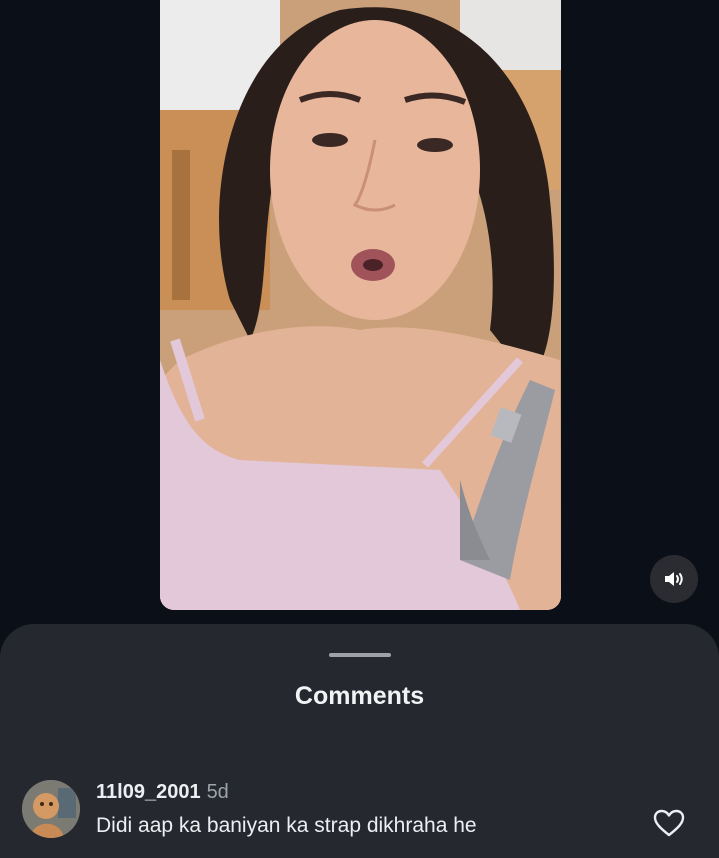 The height and width of the screenshot is (858, 719). Describe the element at coordinates (148, 792) in the screenshot. I see `comment-username: 11l09_2001` at that location.